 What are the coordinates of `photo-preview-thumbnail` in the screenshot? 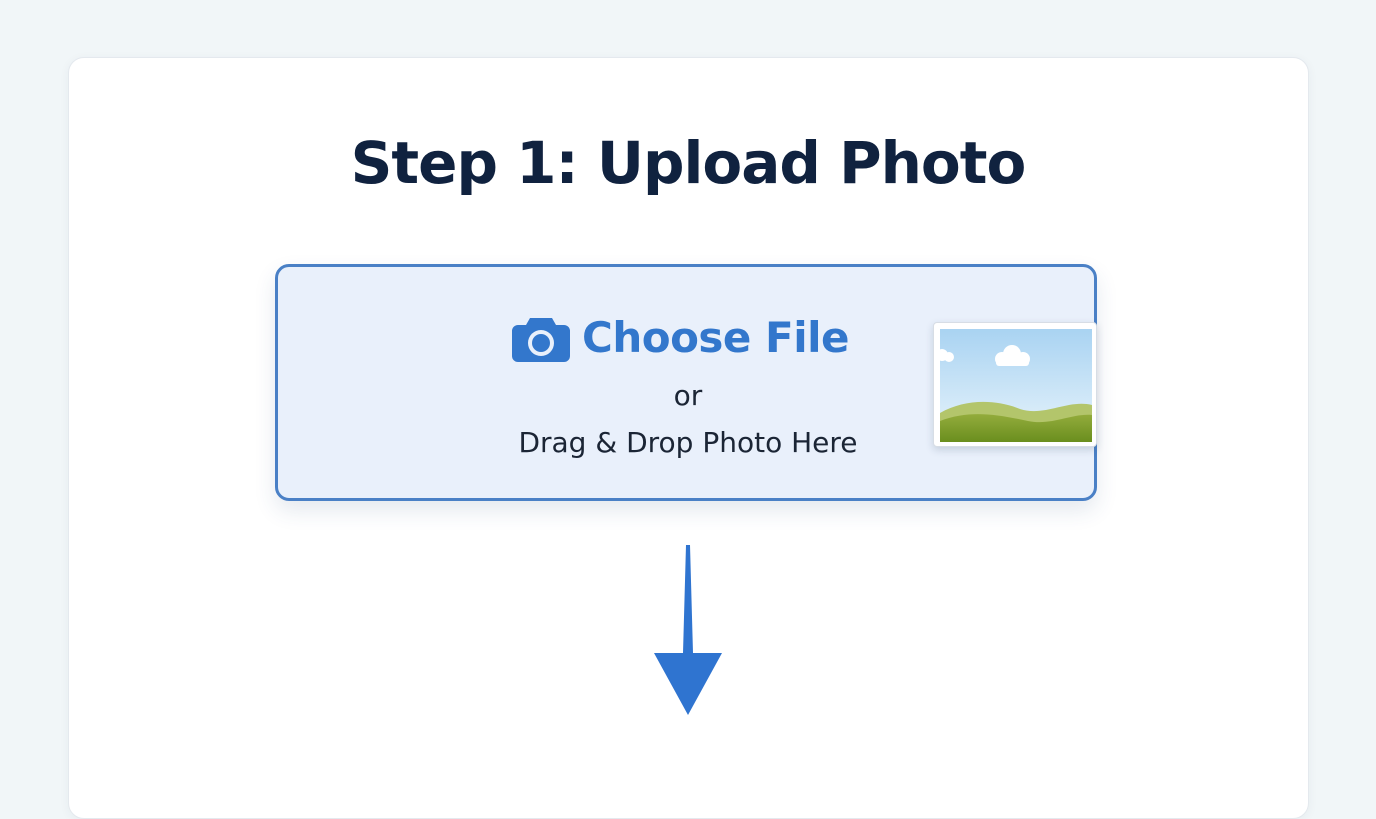 It's located at (1015, 384).